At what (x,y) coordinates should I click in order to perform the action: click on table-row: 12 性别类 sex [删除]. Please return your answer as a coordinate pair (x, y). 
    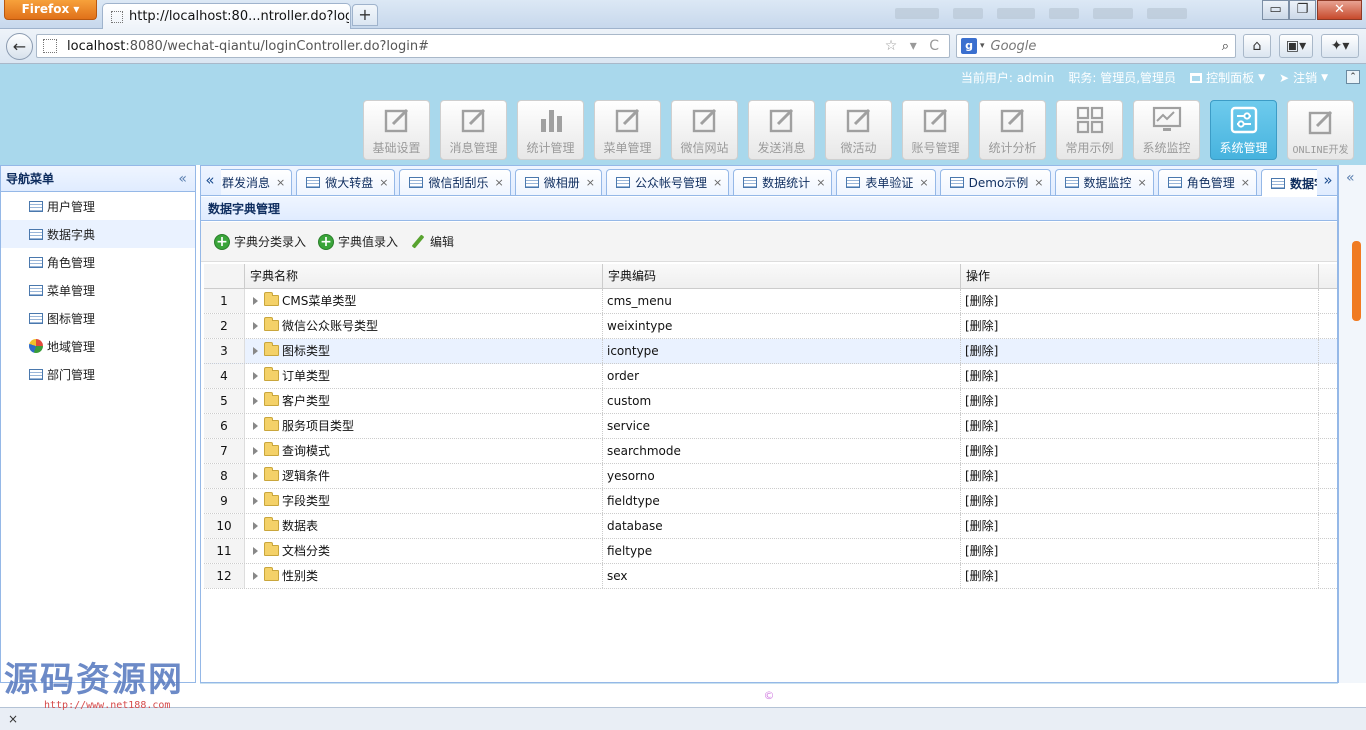
    Looking at the image, I should click on (770, 576).